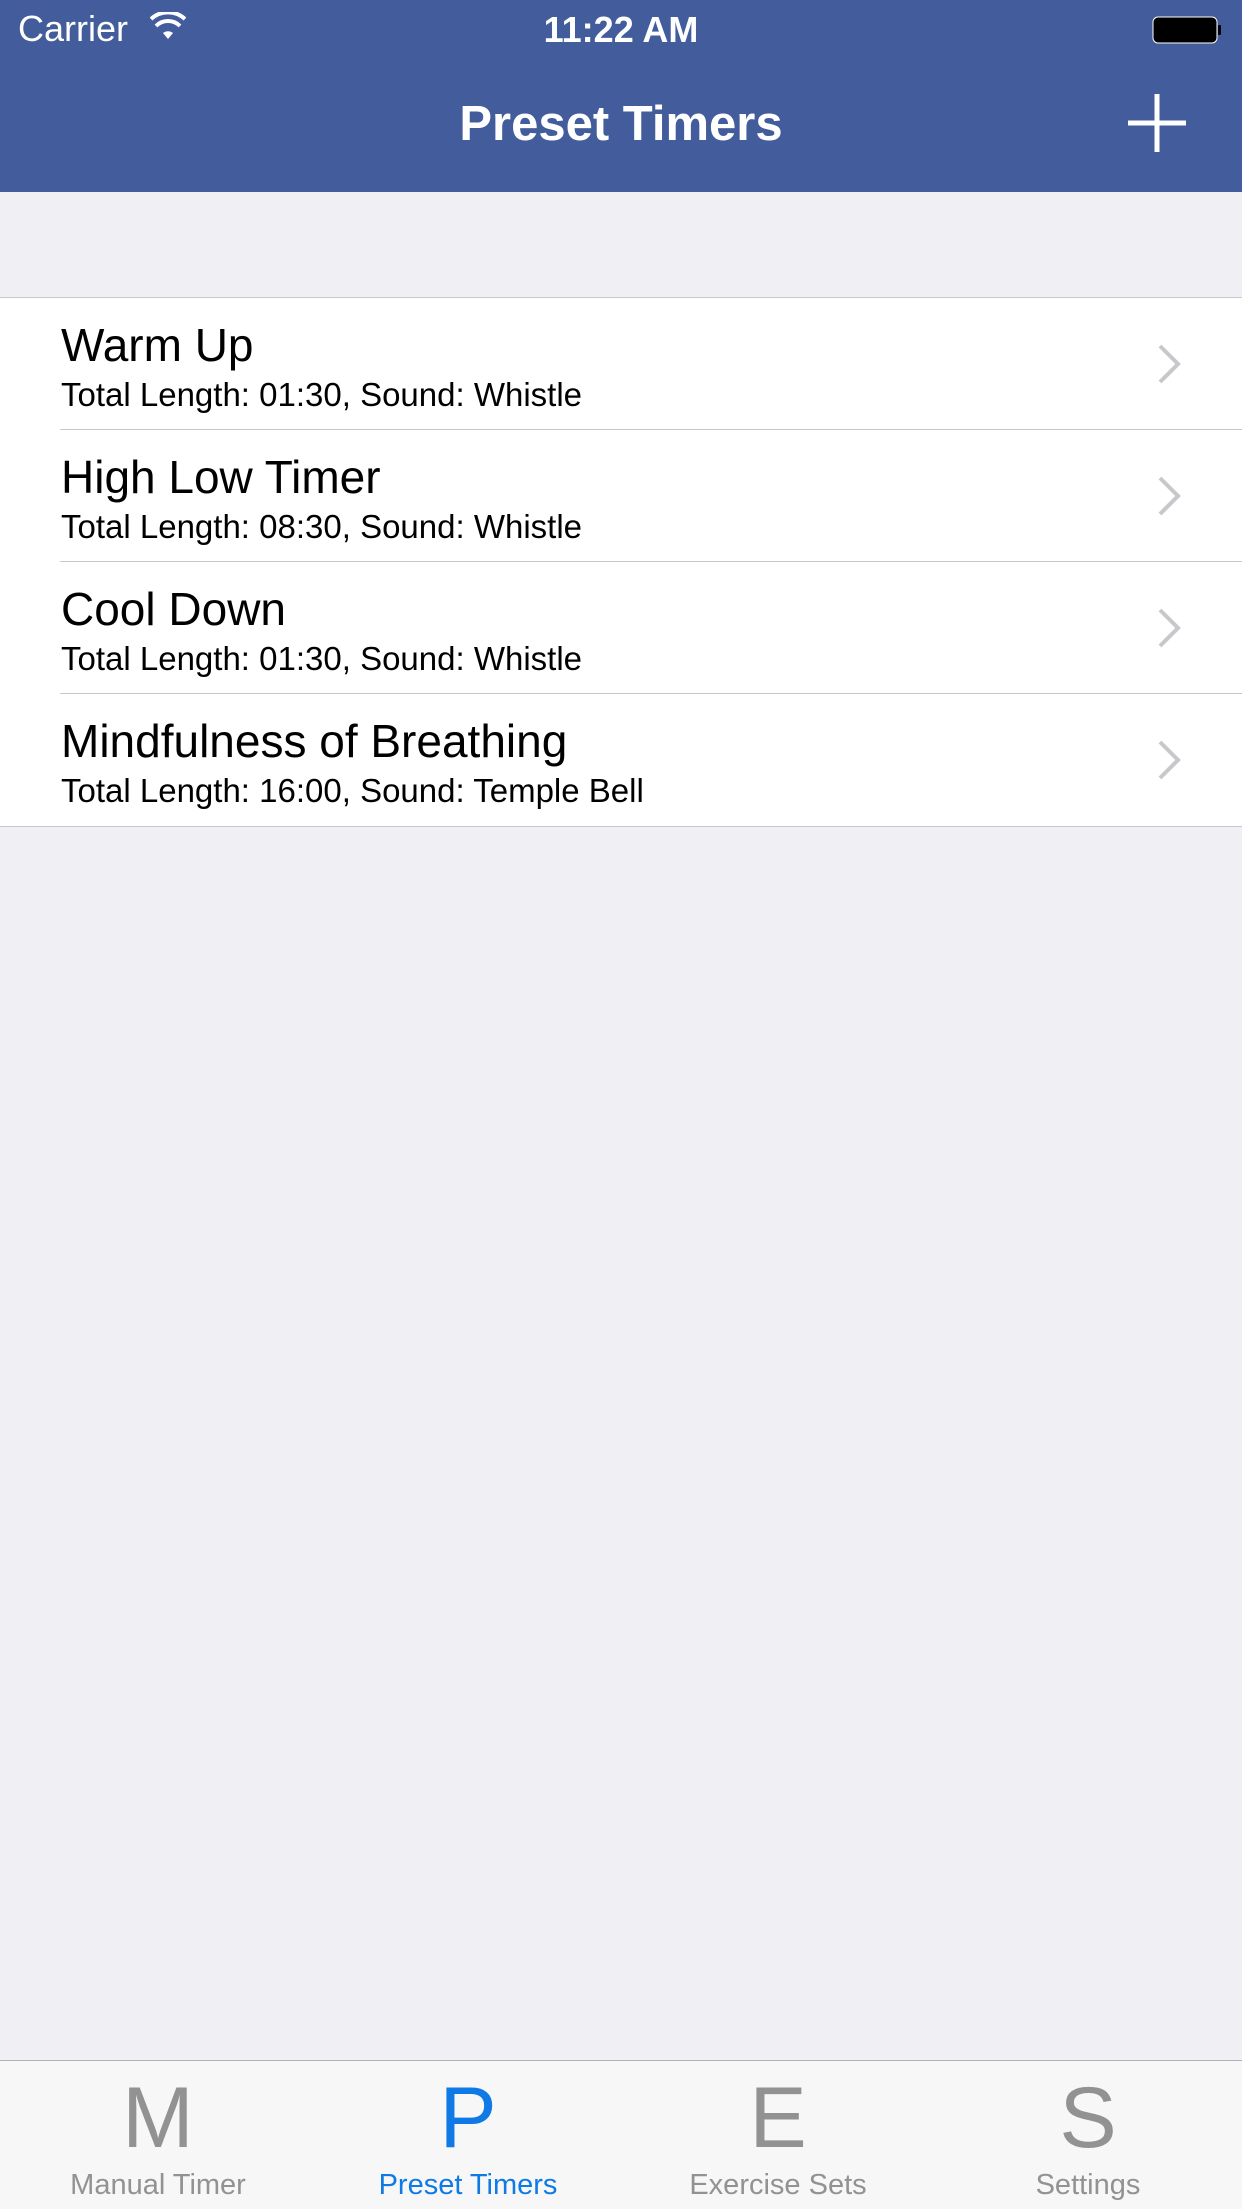  What do you see at coordinates (322, 526) in the screenshot?
I see `timer-details: Total Length: 08:30, Sound: Whistle` at bounding box center [322, 526].